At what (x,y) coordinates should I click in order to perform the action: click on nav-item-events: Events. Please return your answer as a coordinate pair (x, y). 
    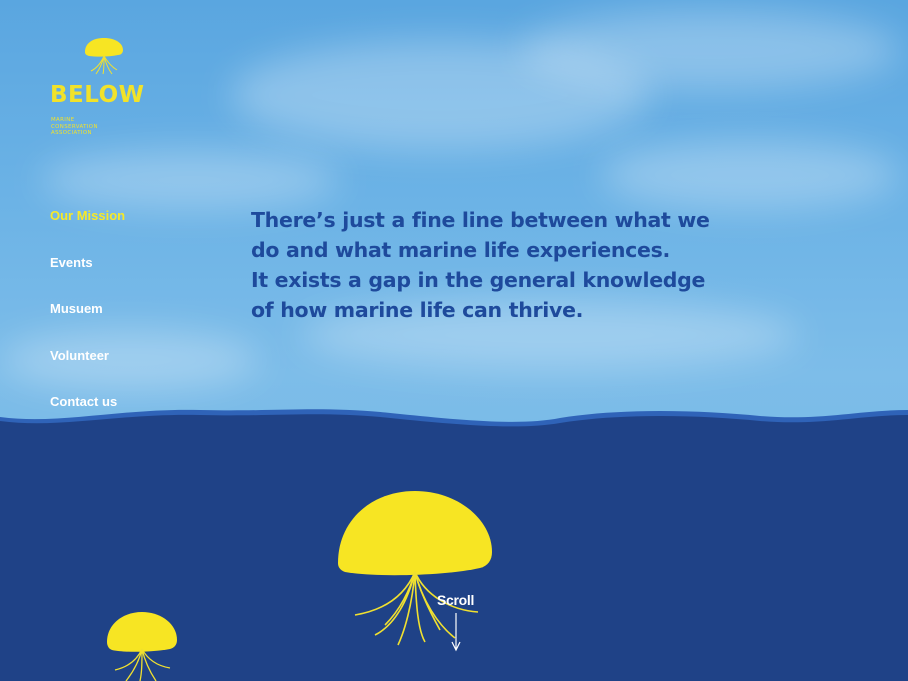
    Looking at the image, I should click on (87, 277).